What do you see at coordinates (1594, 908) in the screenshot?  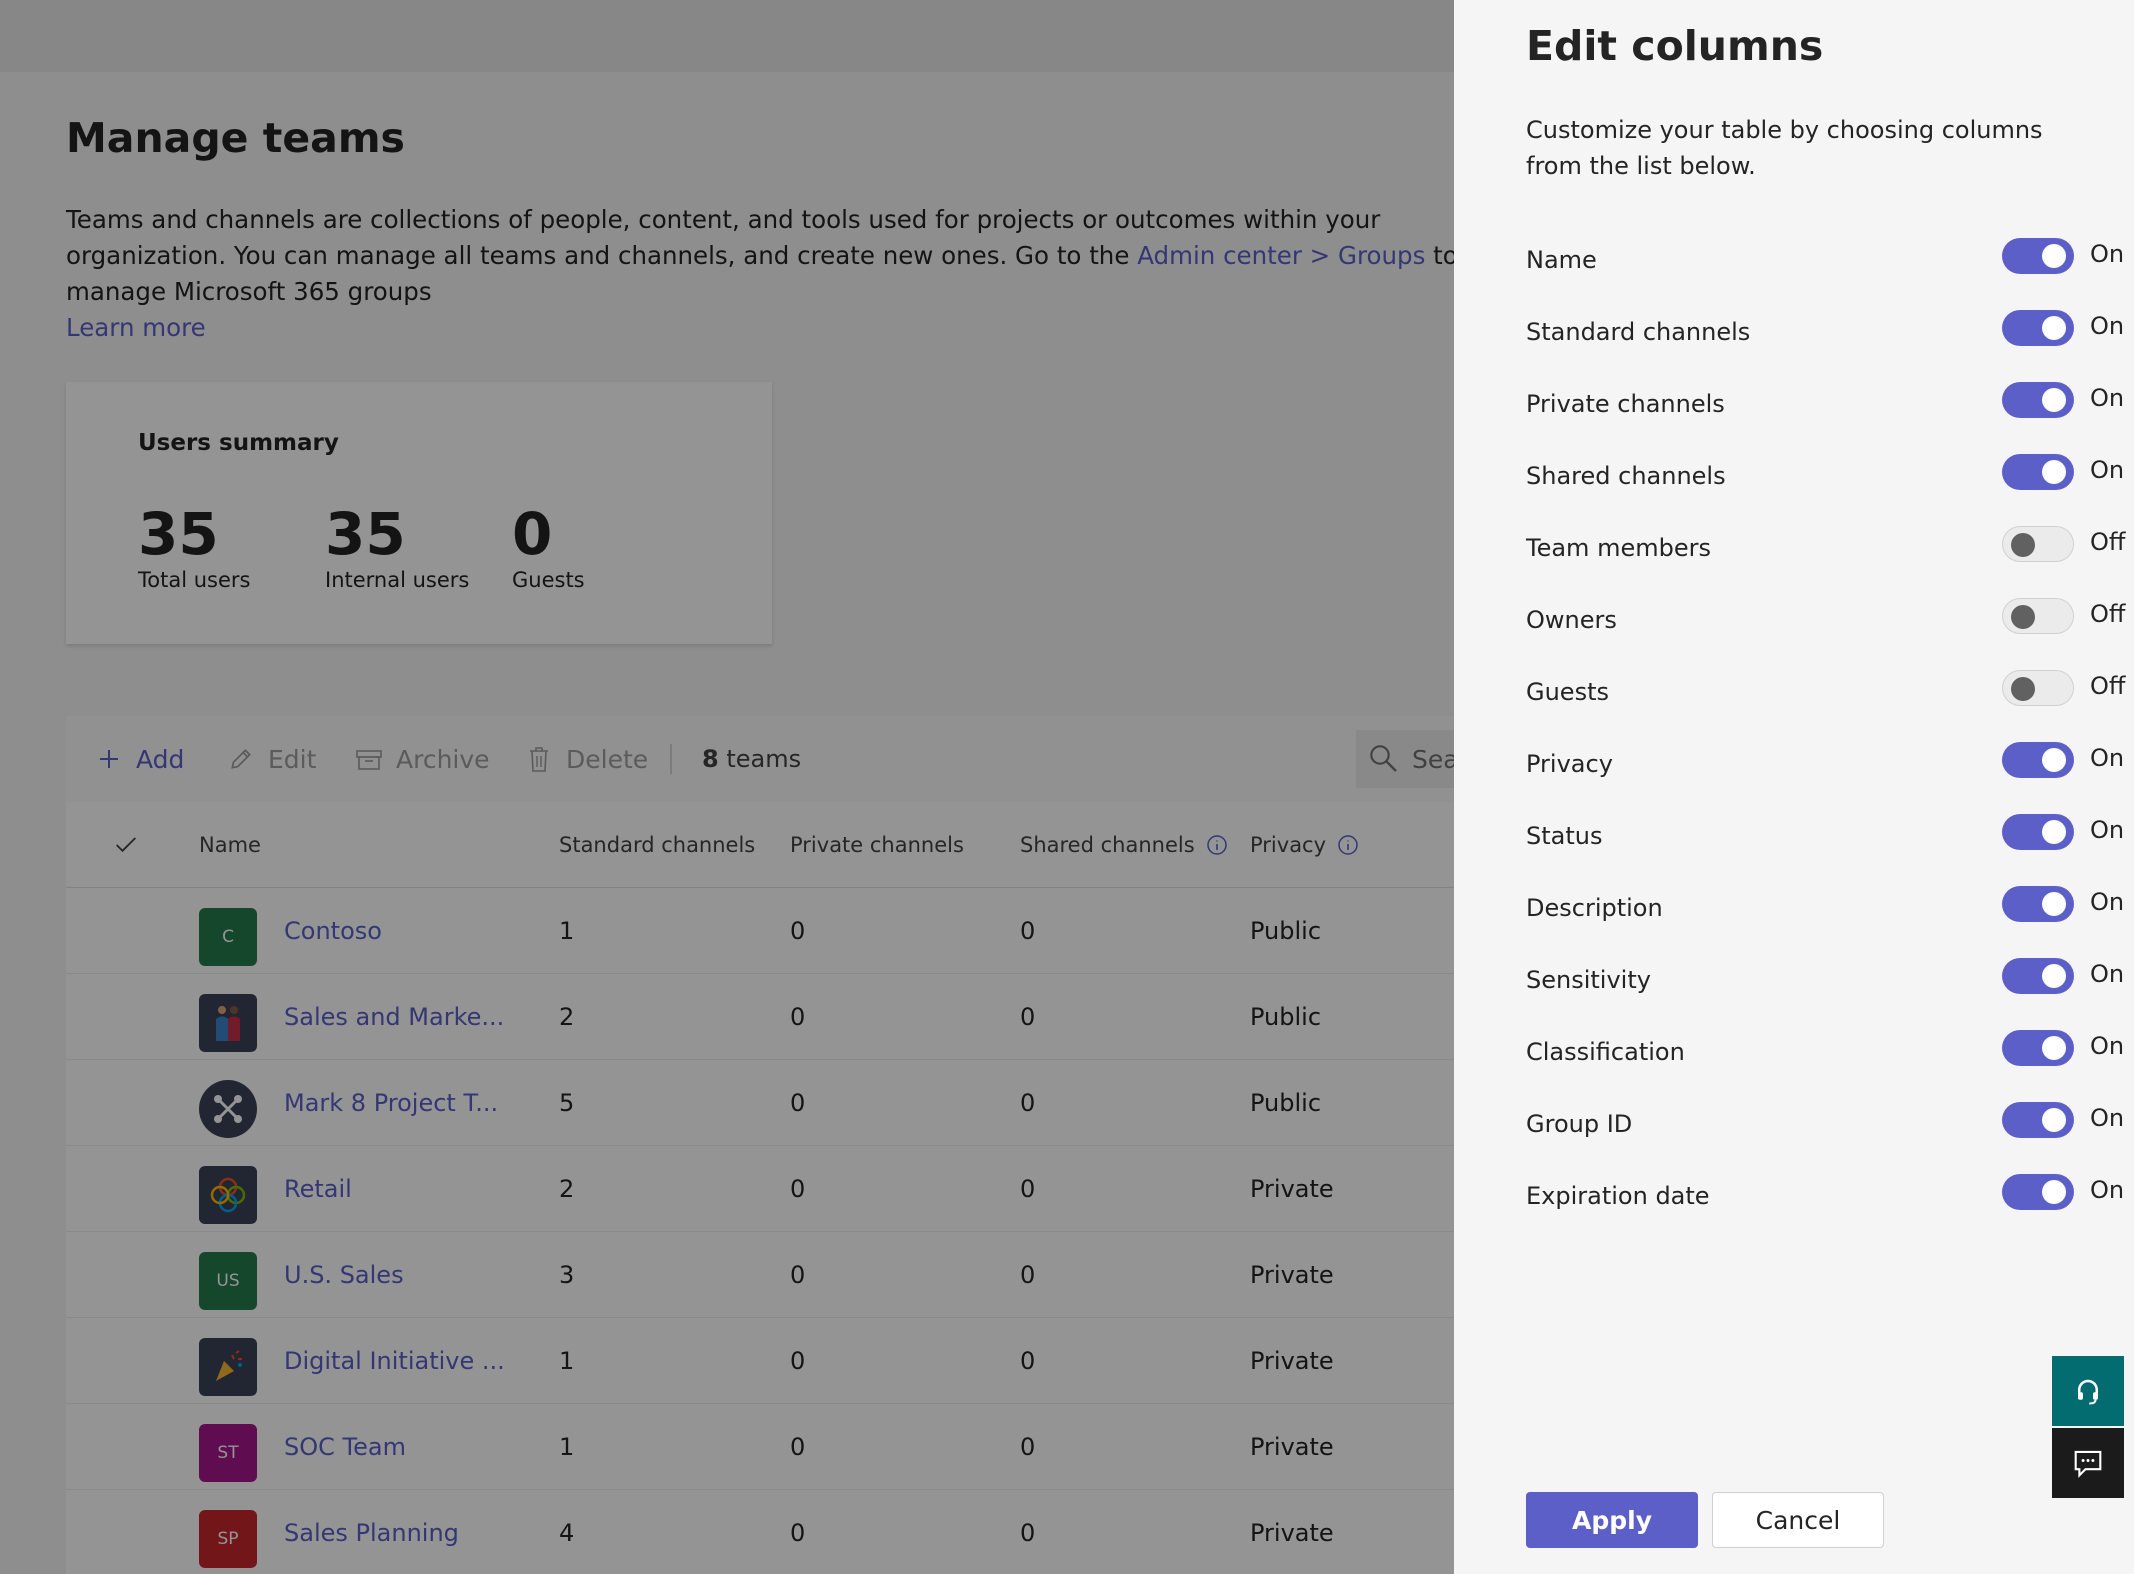 I see `column-label: Description` at bounding box center [1594, 908].